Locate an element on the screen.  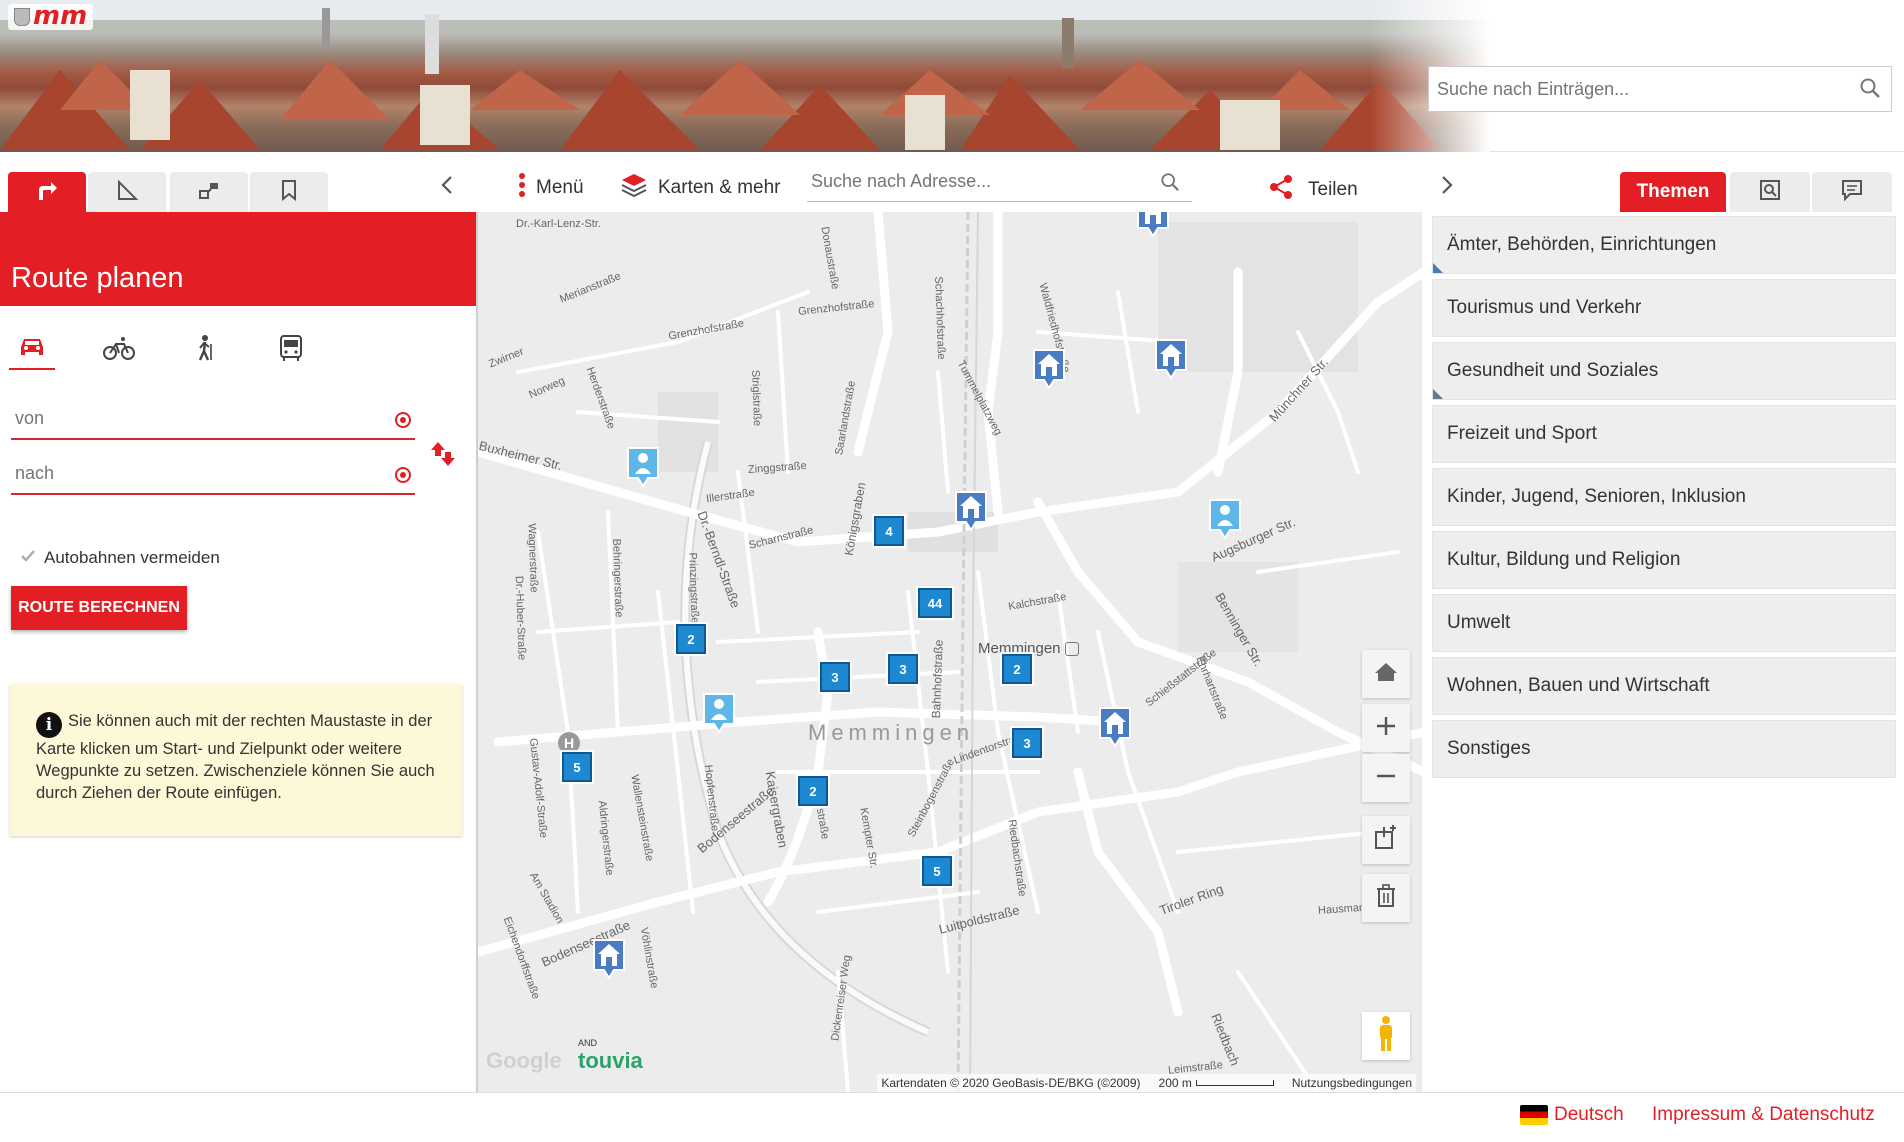
scale-bar: 200 m is located at coordinates (1216, 1083).